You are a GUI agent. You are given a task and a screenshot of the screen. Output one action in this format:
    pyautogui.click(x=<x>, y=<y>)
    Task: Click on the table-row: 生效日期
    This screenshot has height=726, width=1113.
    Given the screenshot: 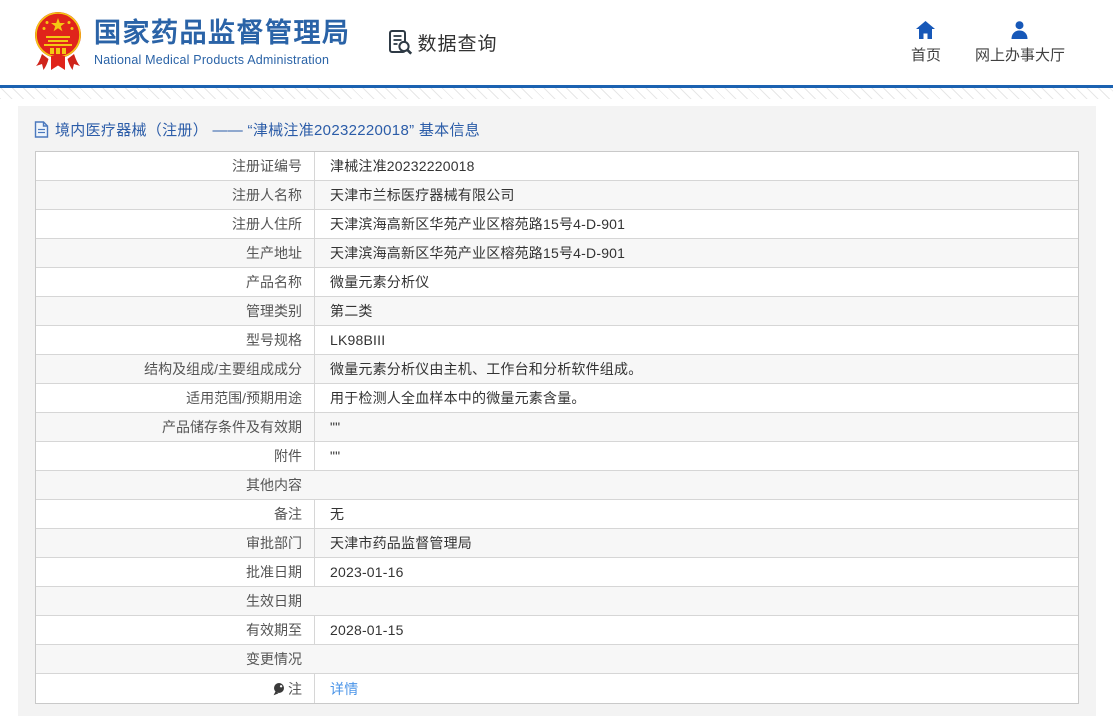 What is the action you would take?
    pyautogui.click(x=557, y=601)
    